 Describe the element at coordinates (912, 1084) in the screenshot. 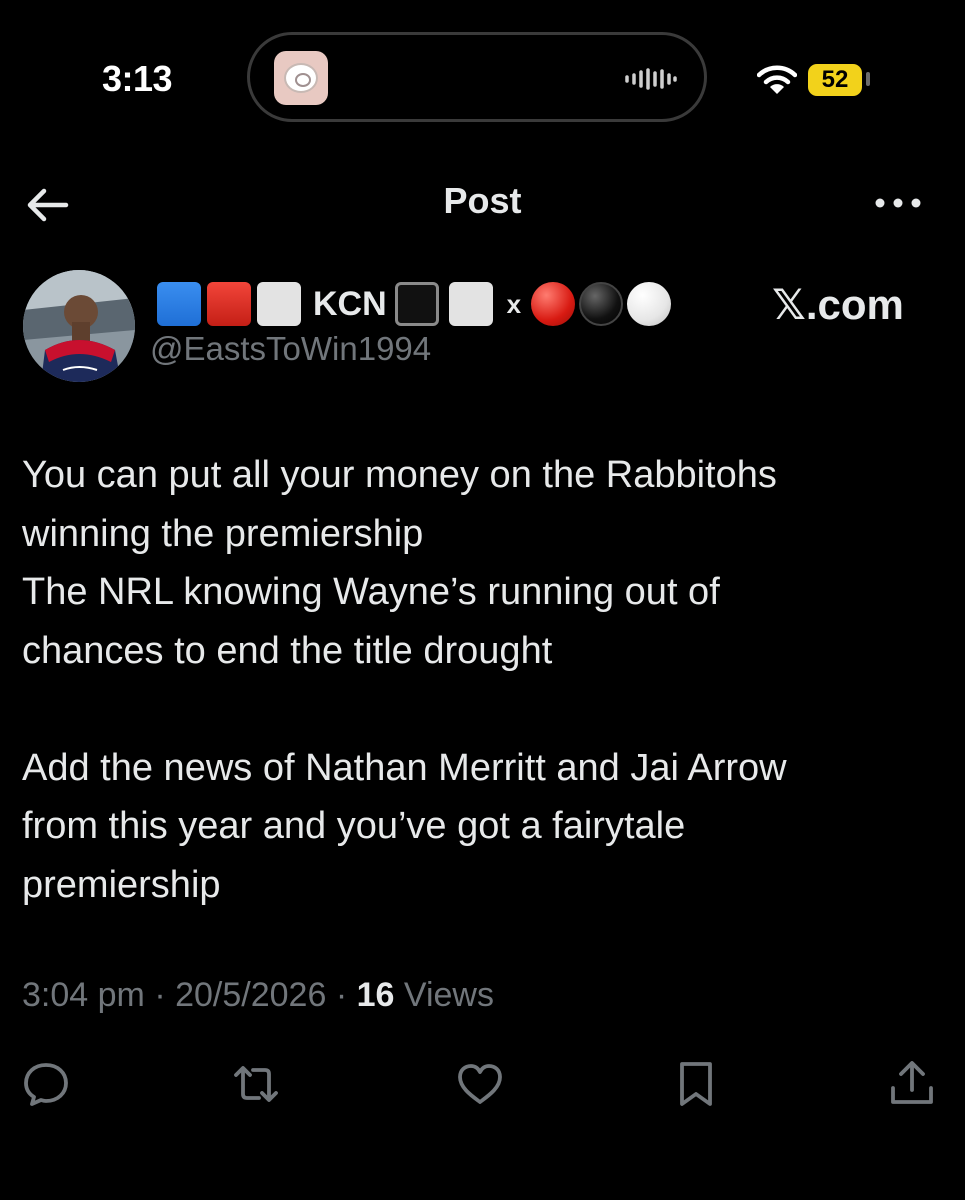

I see `share-icon` at that location.